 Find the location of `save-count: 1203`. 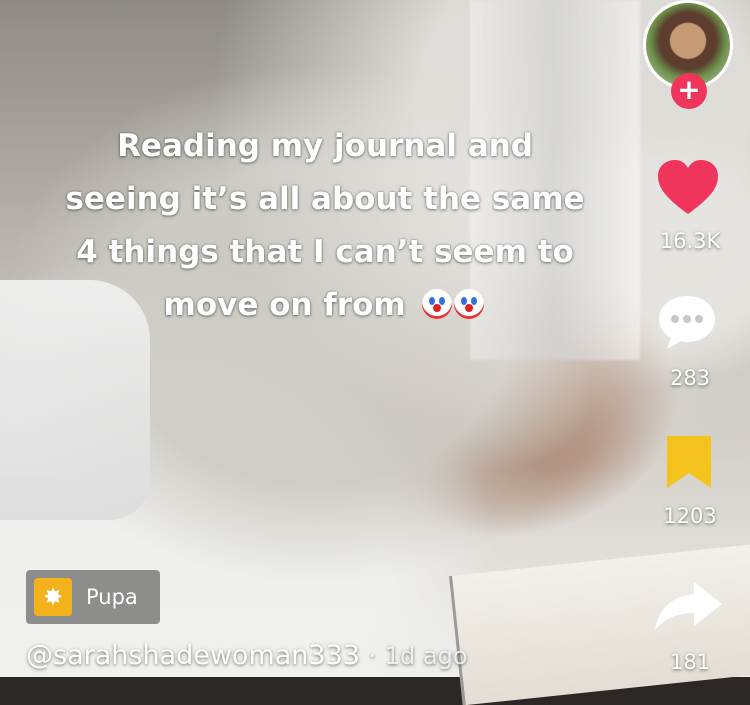

save-count: 1203 is located at coordinates (690, 516).